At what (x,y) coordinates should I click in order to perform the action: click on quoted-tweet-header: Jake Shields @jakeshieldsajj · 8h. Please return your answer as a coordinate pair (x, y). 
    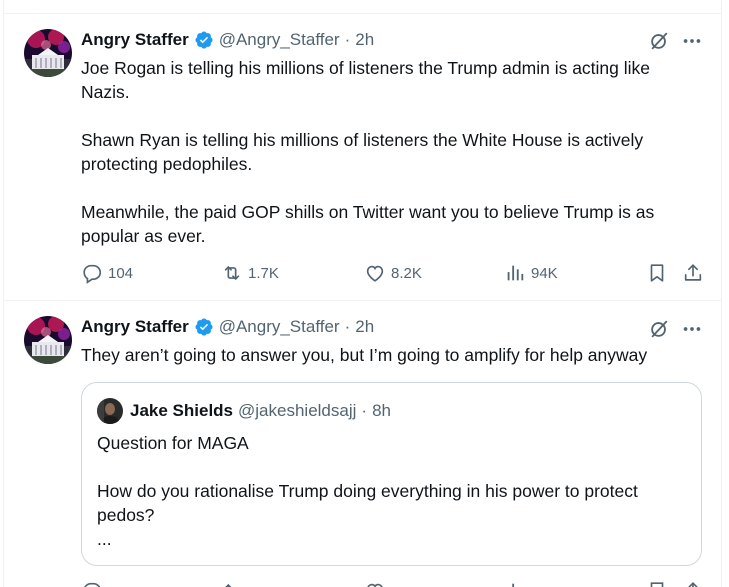
    Looking at the image, I should click on (244, 411).